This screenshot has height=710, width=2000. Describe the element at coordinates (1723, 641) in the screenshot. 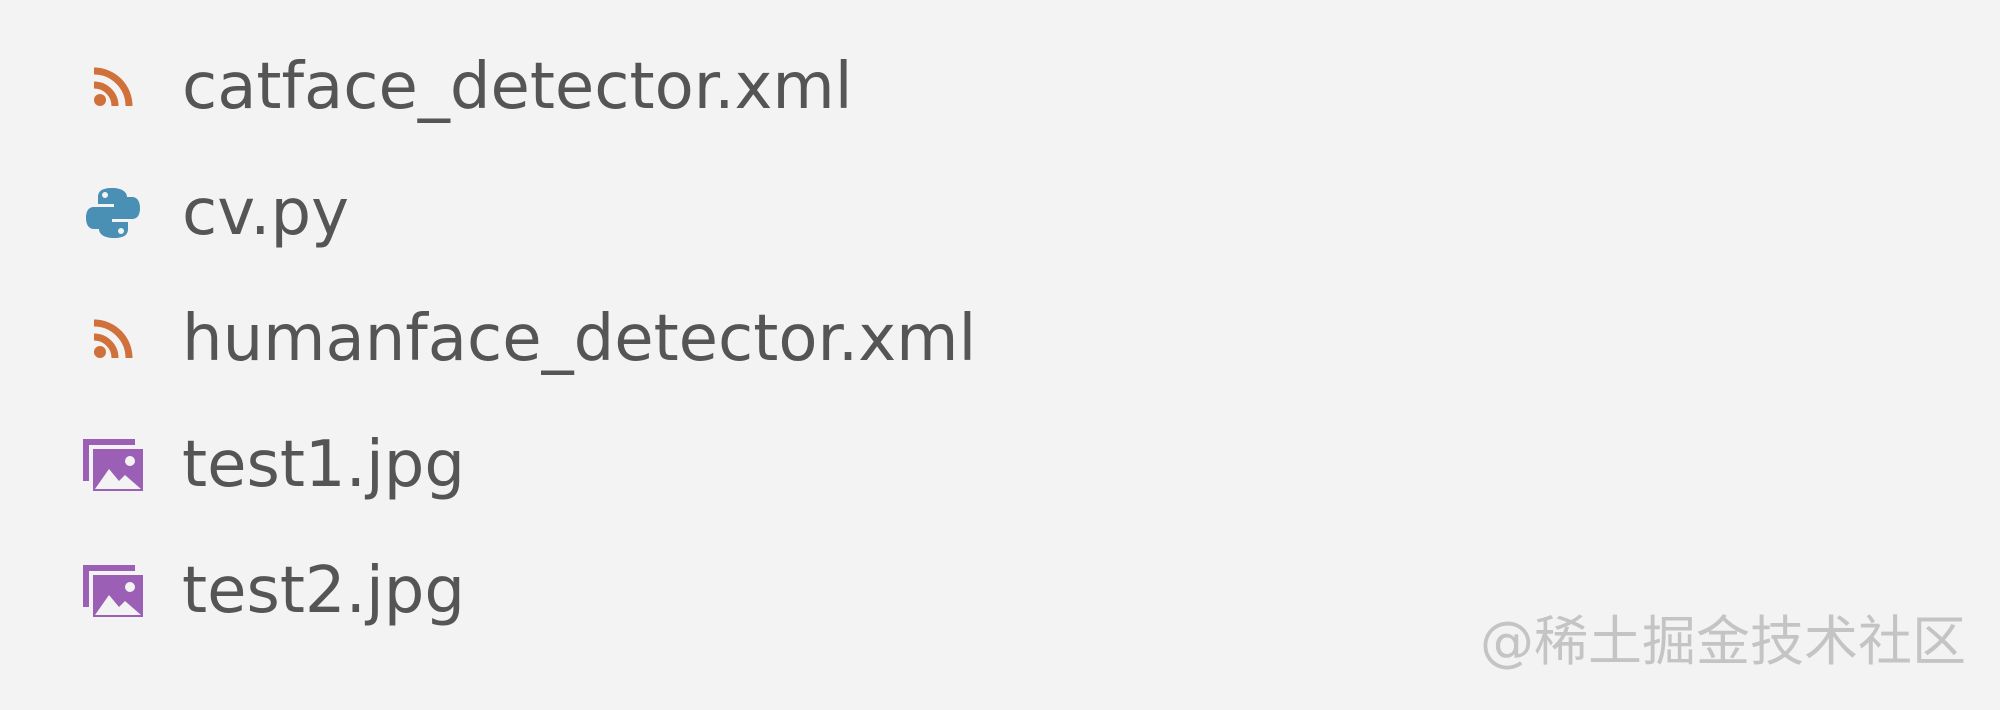

I see `watermark: @稀土掘金技术社区` at that location.